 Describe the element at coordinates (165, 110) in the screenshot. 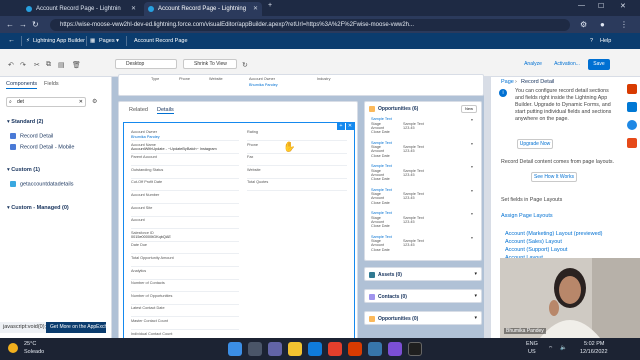

I see `tab-details: Details` at that location.